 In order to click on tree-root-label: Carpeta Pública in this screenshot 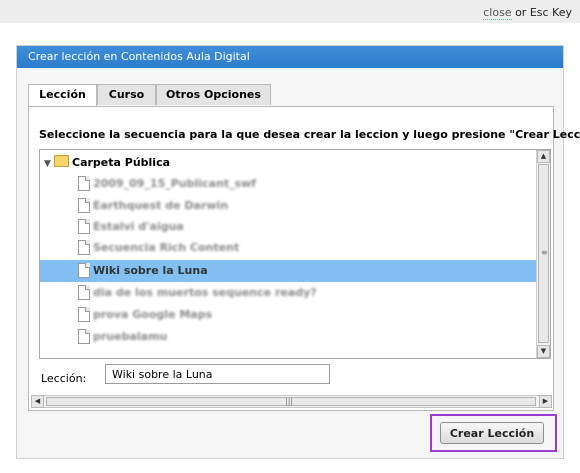, I will do `click(121, 162)`.